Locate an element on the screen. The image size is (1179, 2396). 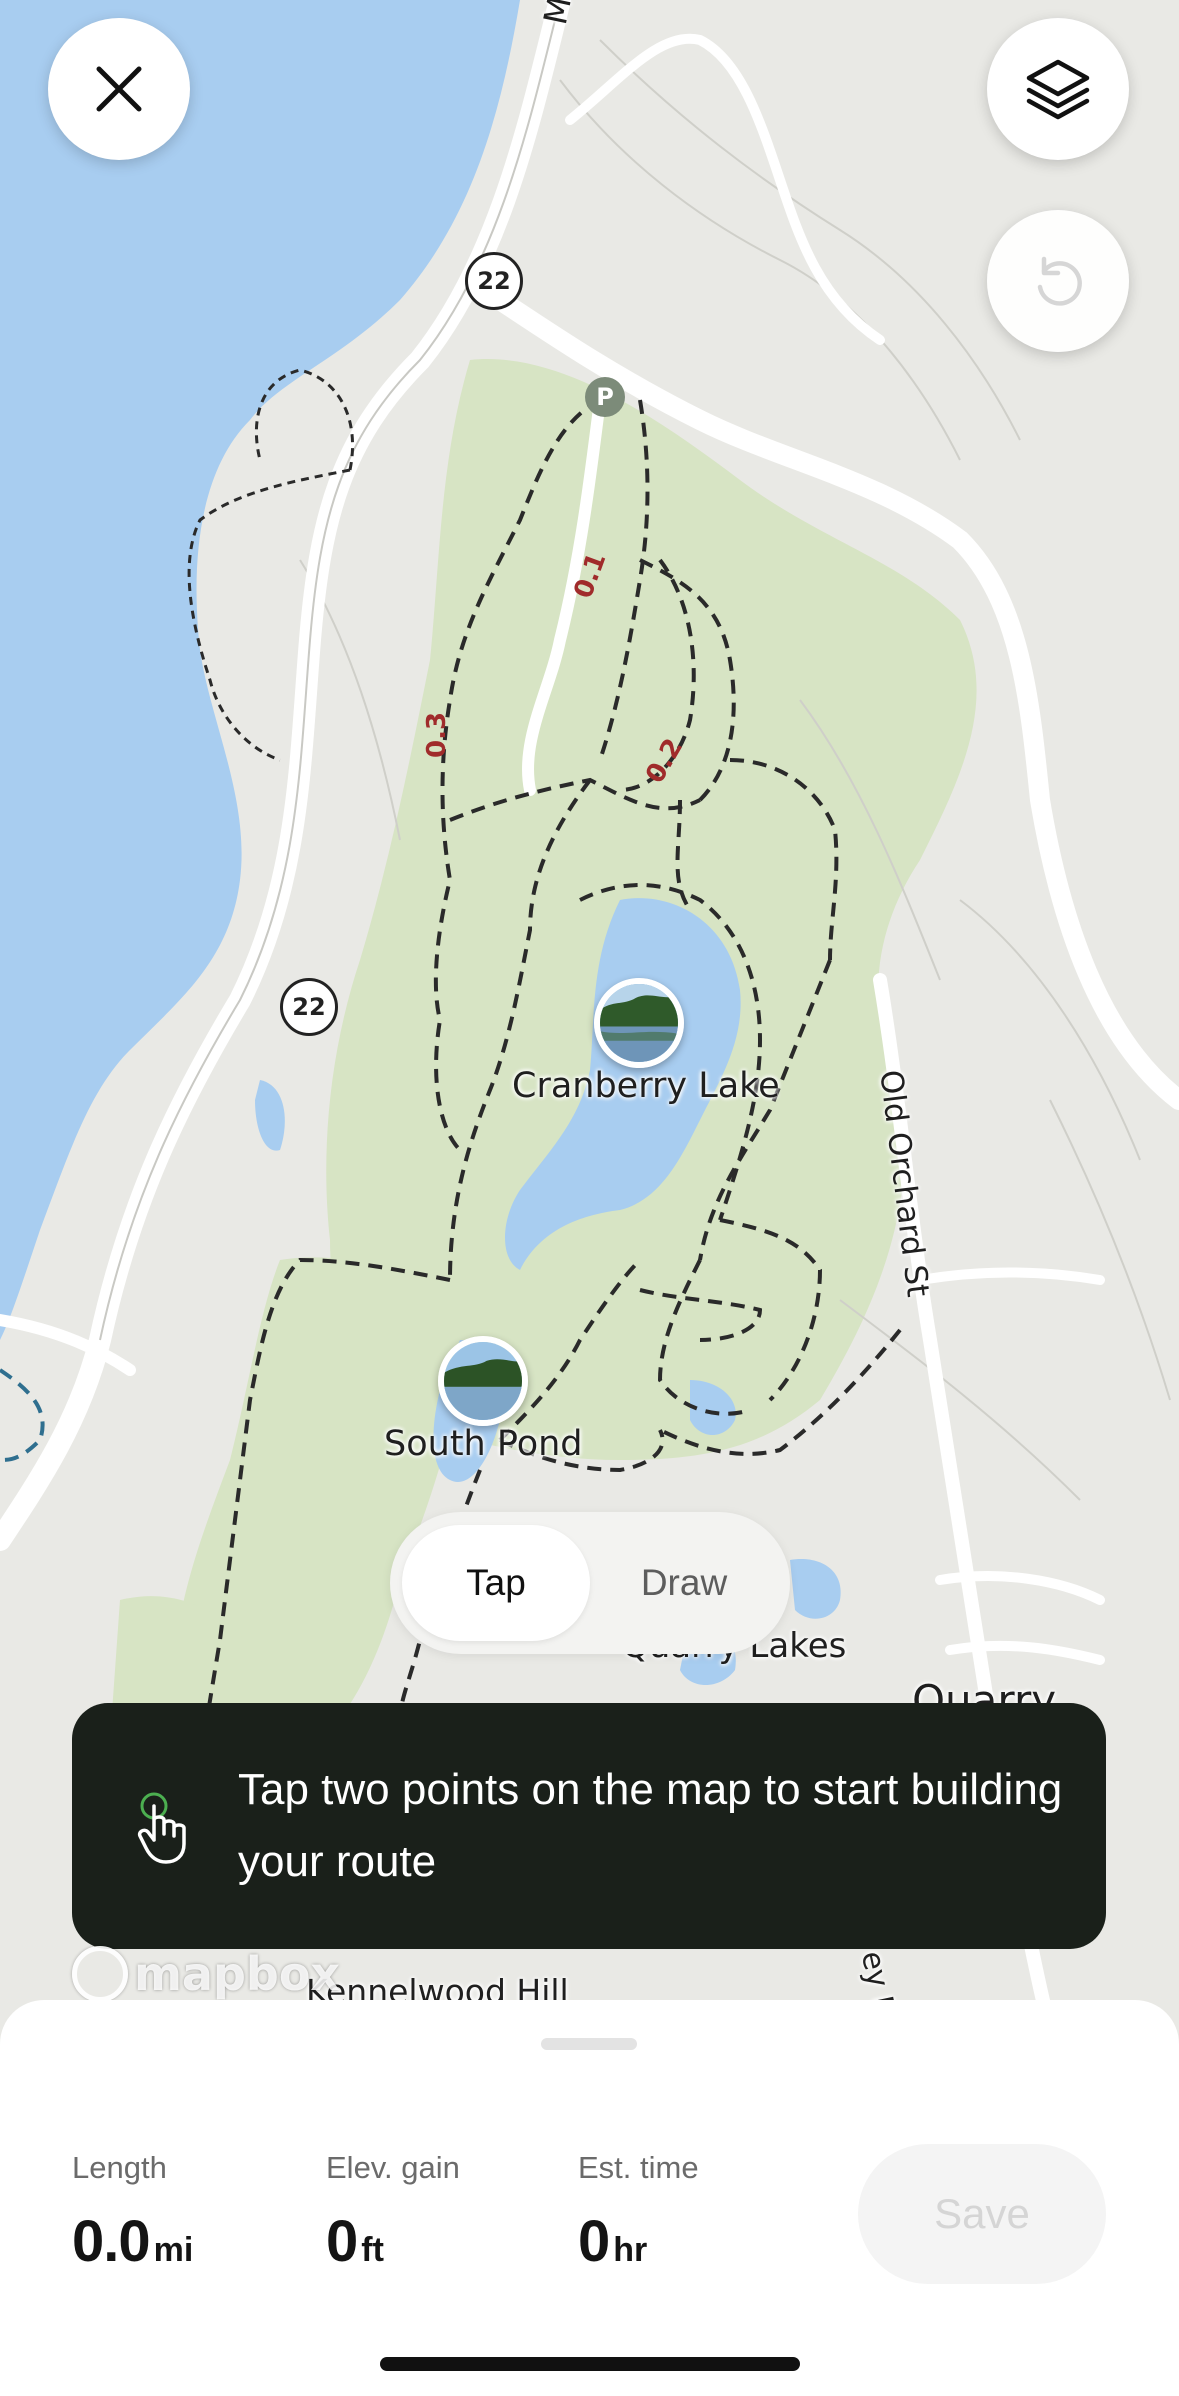
layers-icon is located at coordinates (1058, 89).